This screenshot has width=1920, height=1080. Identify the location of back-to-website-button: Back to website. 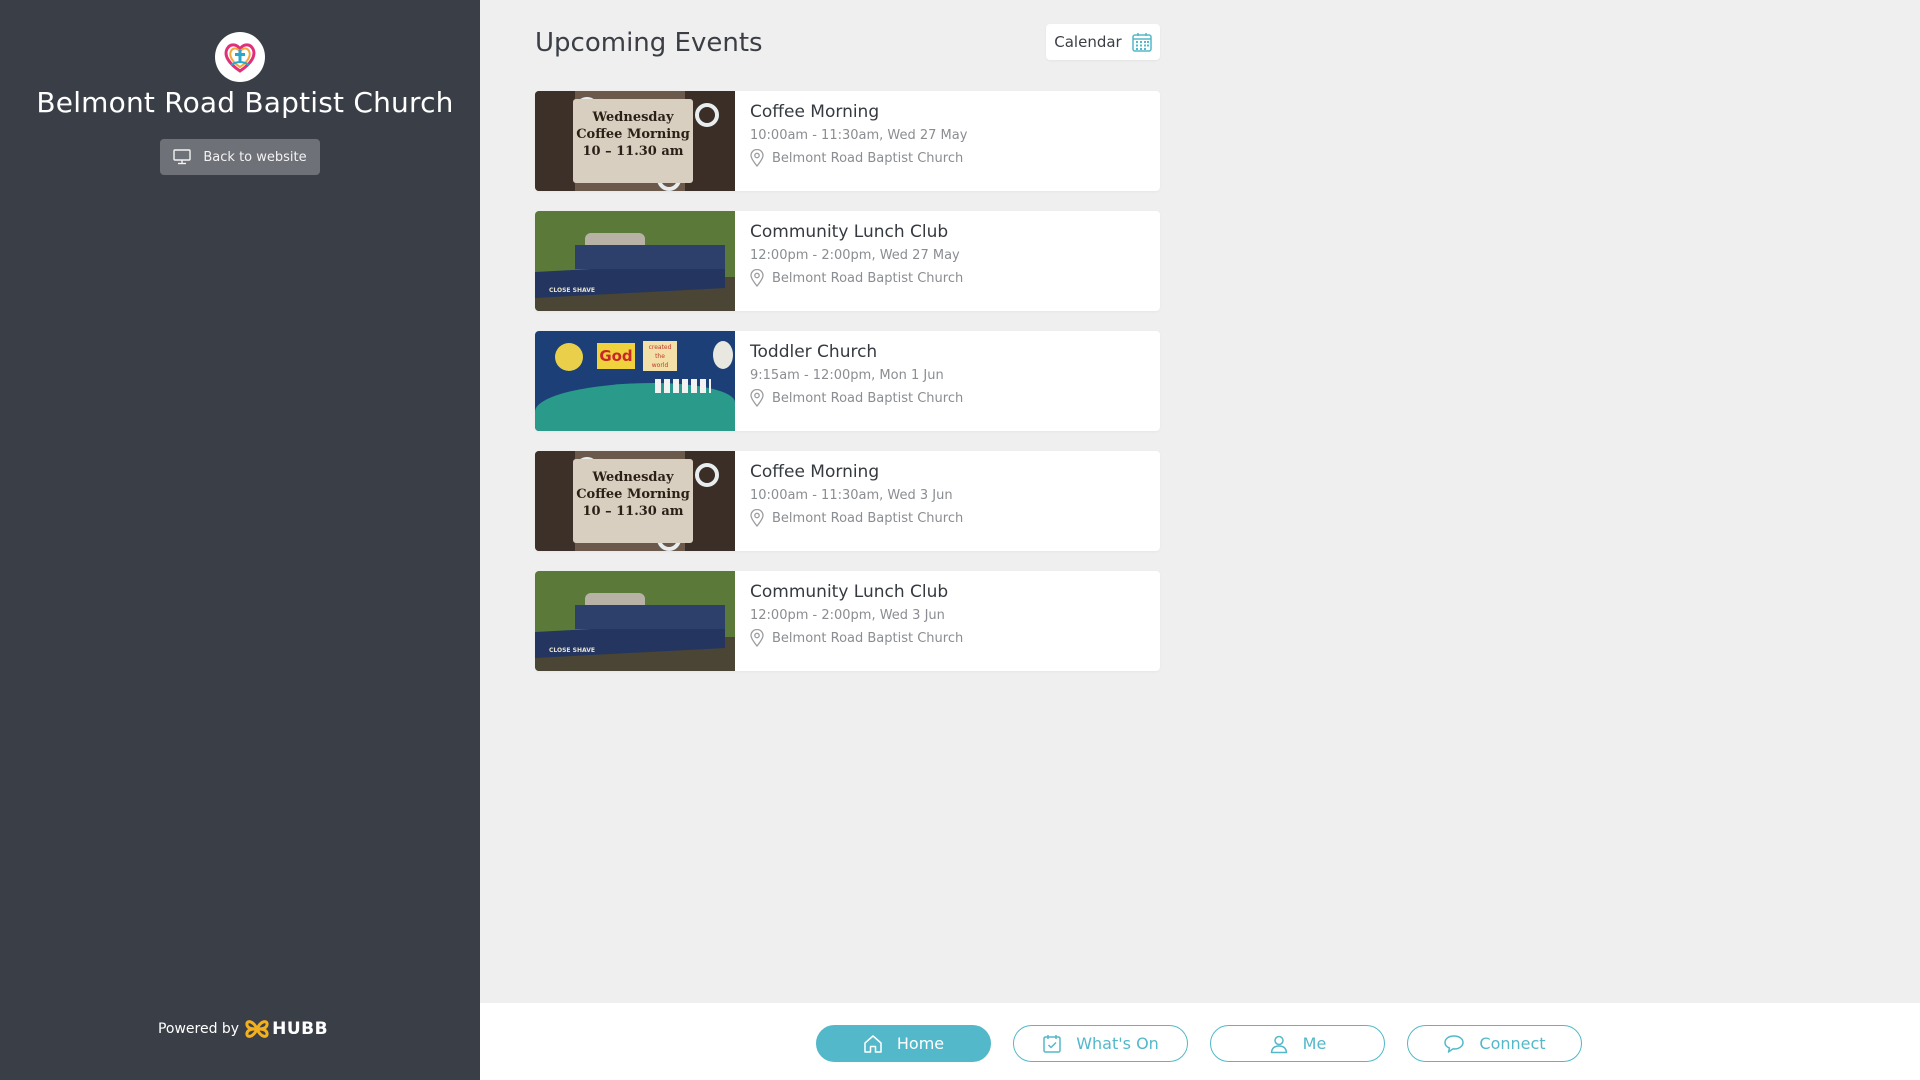
(240, 157).